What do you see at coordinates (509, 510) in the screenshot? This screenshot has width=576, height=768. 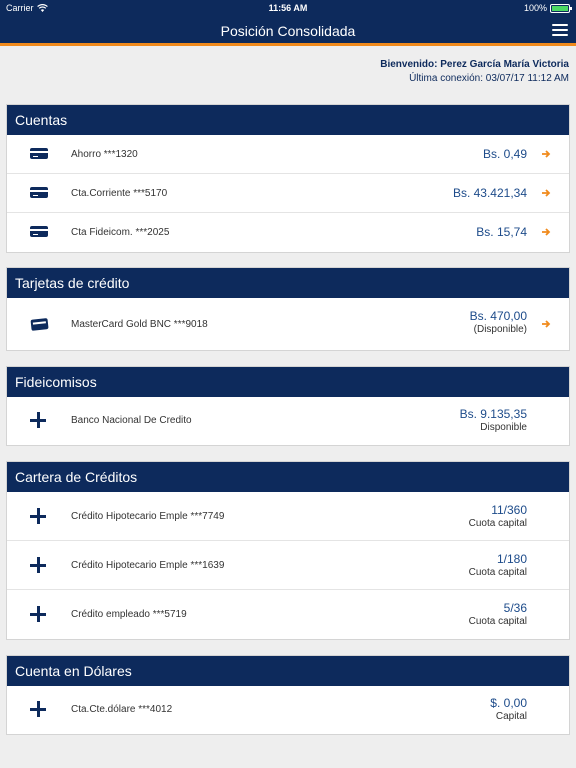 I see `loan-installment-count: 11/360` at bounding box center [509, 510].